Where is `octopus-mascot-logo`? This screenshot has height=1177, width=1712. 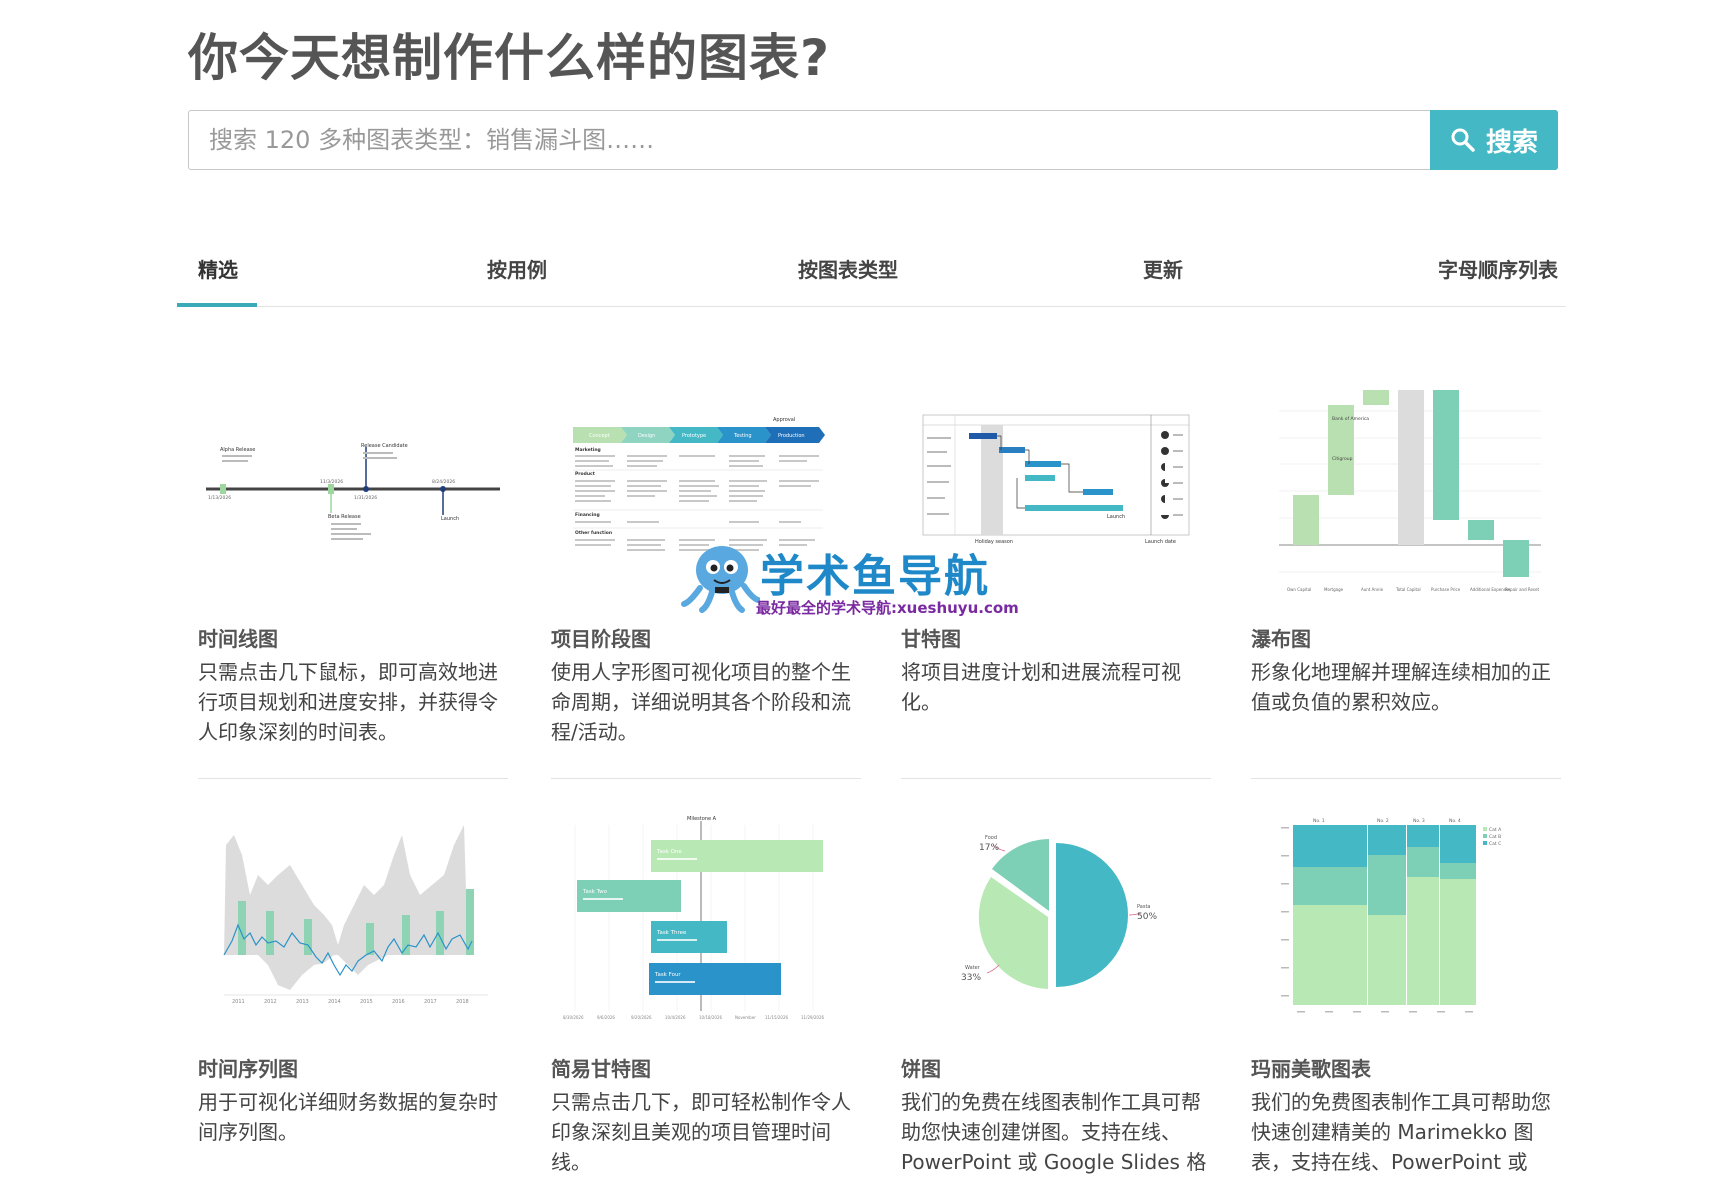
octopus-mascot-logo is located at coordinates (720, 579).